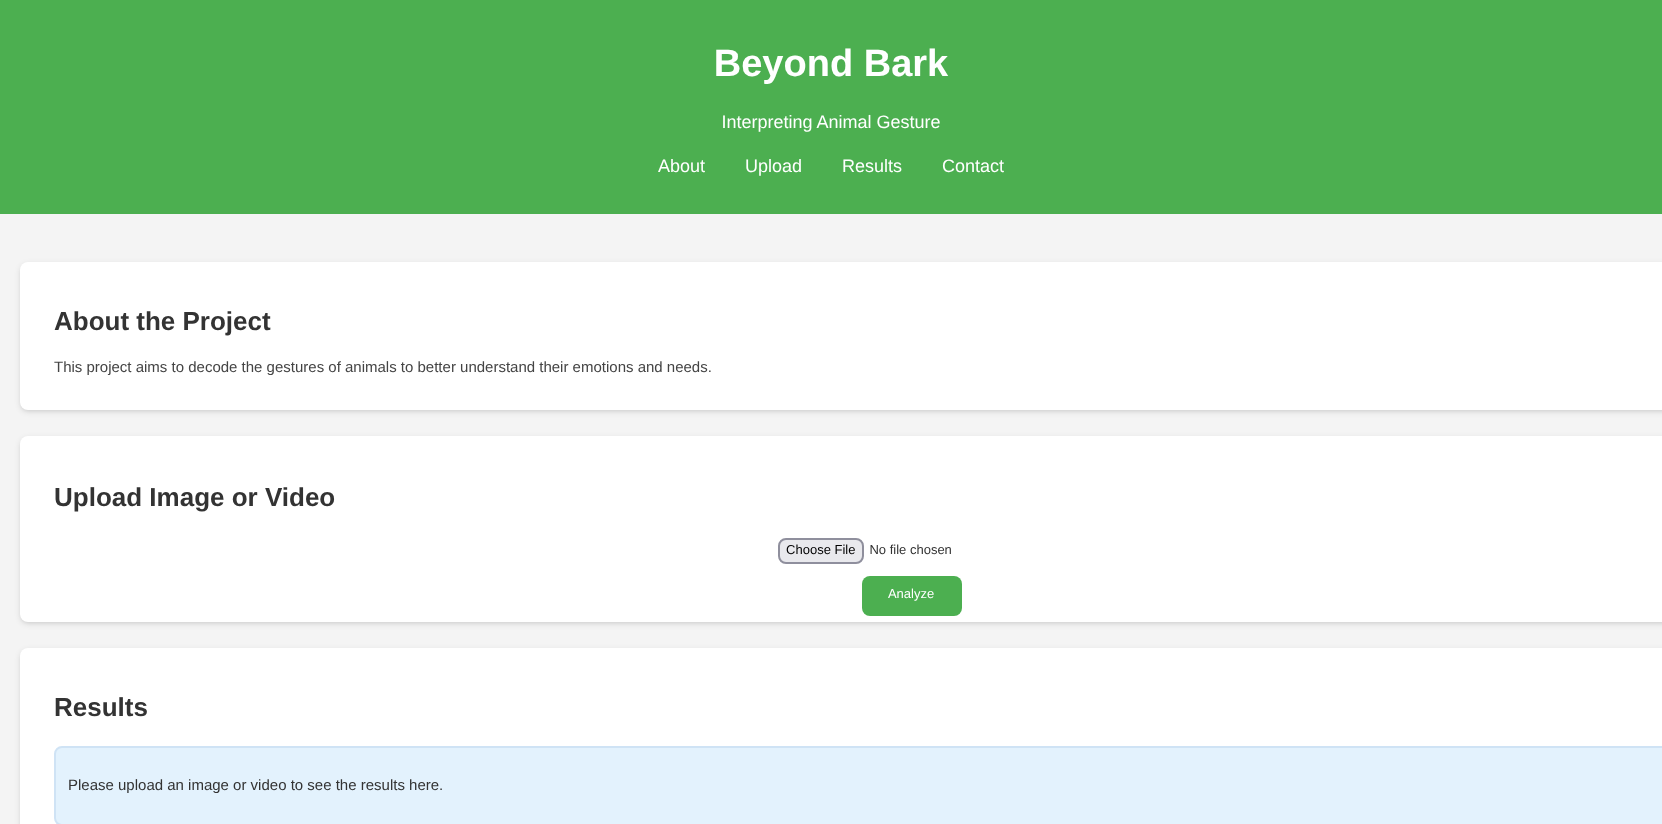 Image resolution: width=1662 pixels, height=824 pixels. Describe the element at coordinates (773, 166) in the screenshot. I see `nav-link: Upload` at that location.